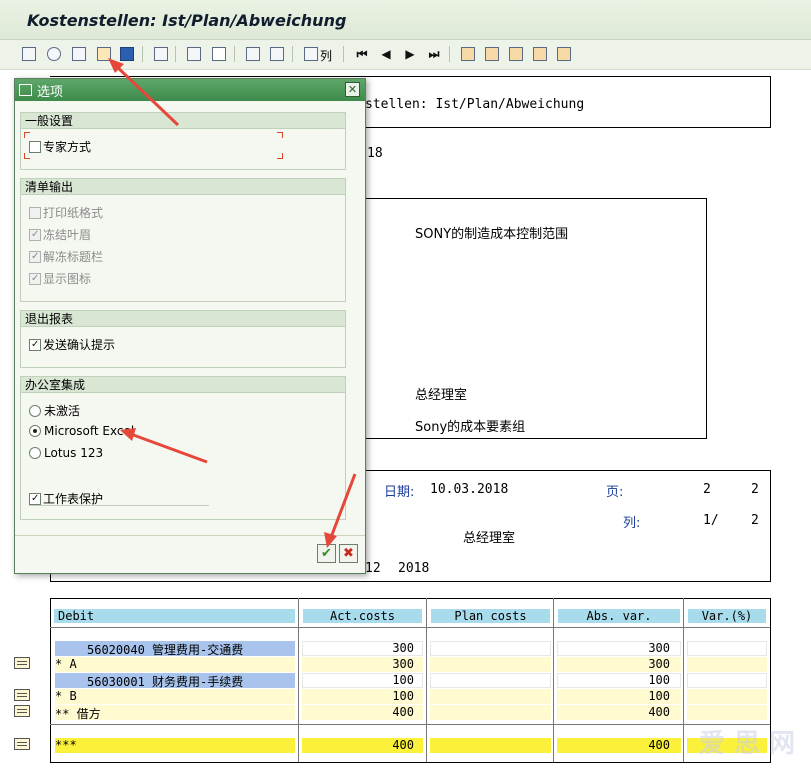 Image resolution: width=811 pixels, height=774 pixels. What do you see at coordinates (326, 553) in the screenshot?
I see `ok-button: ✔` at bounding box center [326, 553].